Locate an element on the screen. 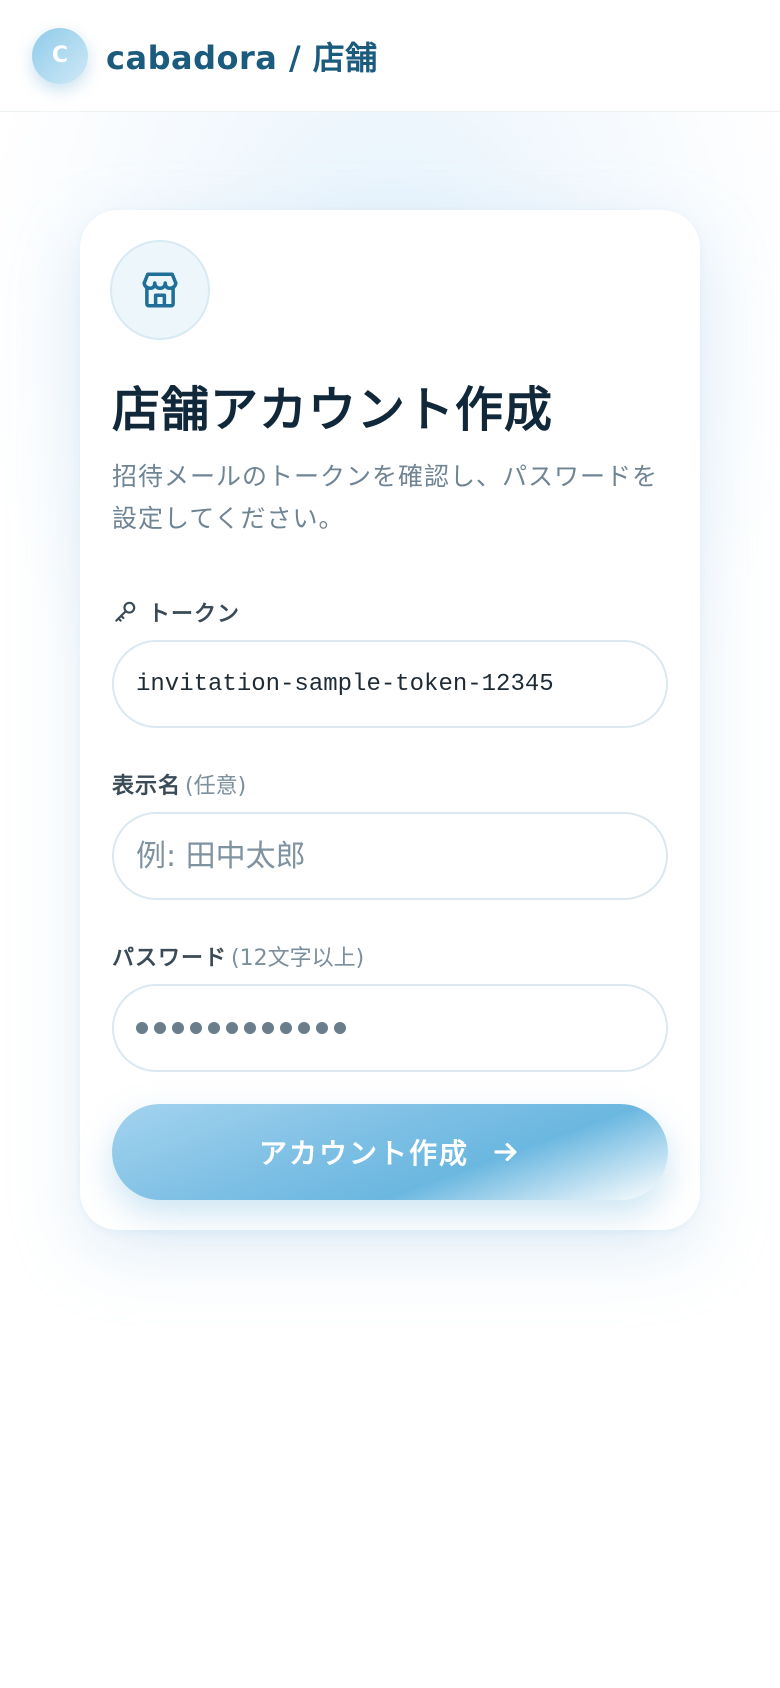 The width and height of the screenshot is (780, 1688). app-header: C cabadora / 店舗 is located at coordinates (390, 56).